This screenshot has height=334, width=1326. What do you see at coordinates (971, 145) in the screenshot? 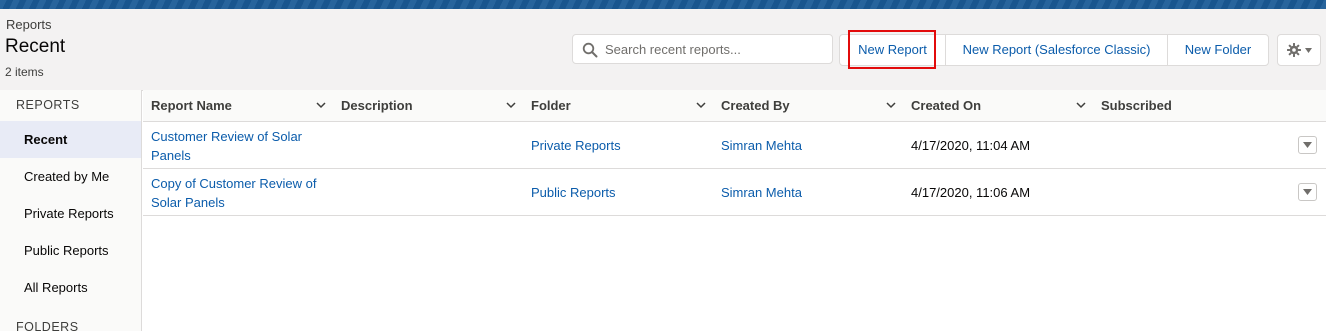
I see `created-on-cell: 4/17/2020, 11:04 AM` at bounding box center [971, 145].